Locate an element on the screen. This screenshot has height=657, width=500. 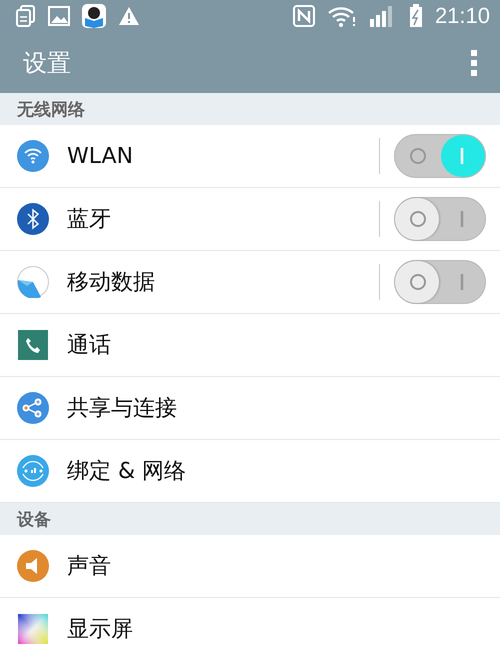
setting-label: 共享与连接 is located at coordinates (122, 409).